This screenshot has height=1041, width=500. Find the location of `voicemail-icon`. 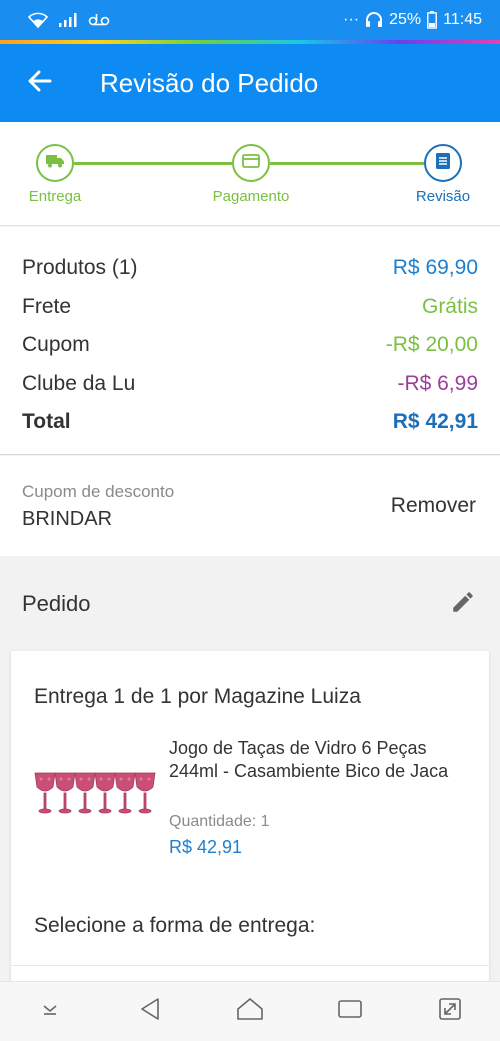

voicemail-icon is located at coordinates (99, 20).